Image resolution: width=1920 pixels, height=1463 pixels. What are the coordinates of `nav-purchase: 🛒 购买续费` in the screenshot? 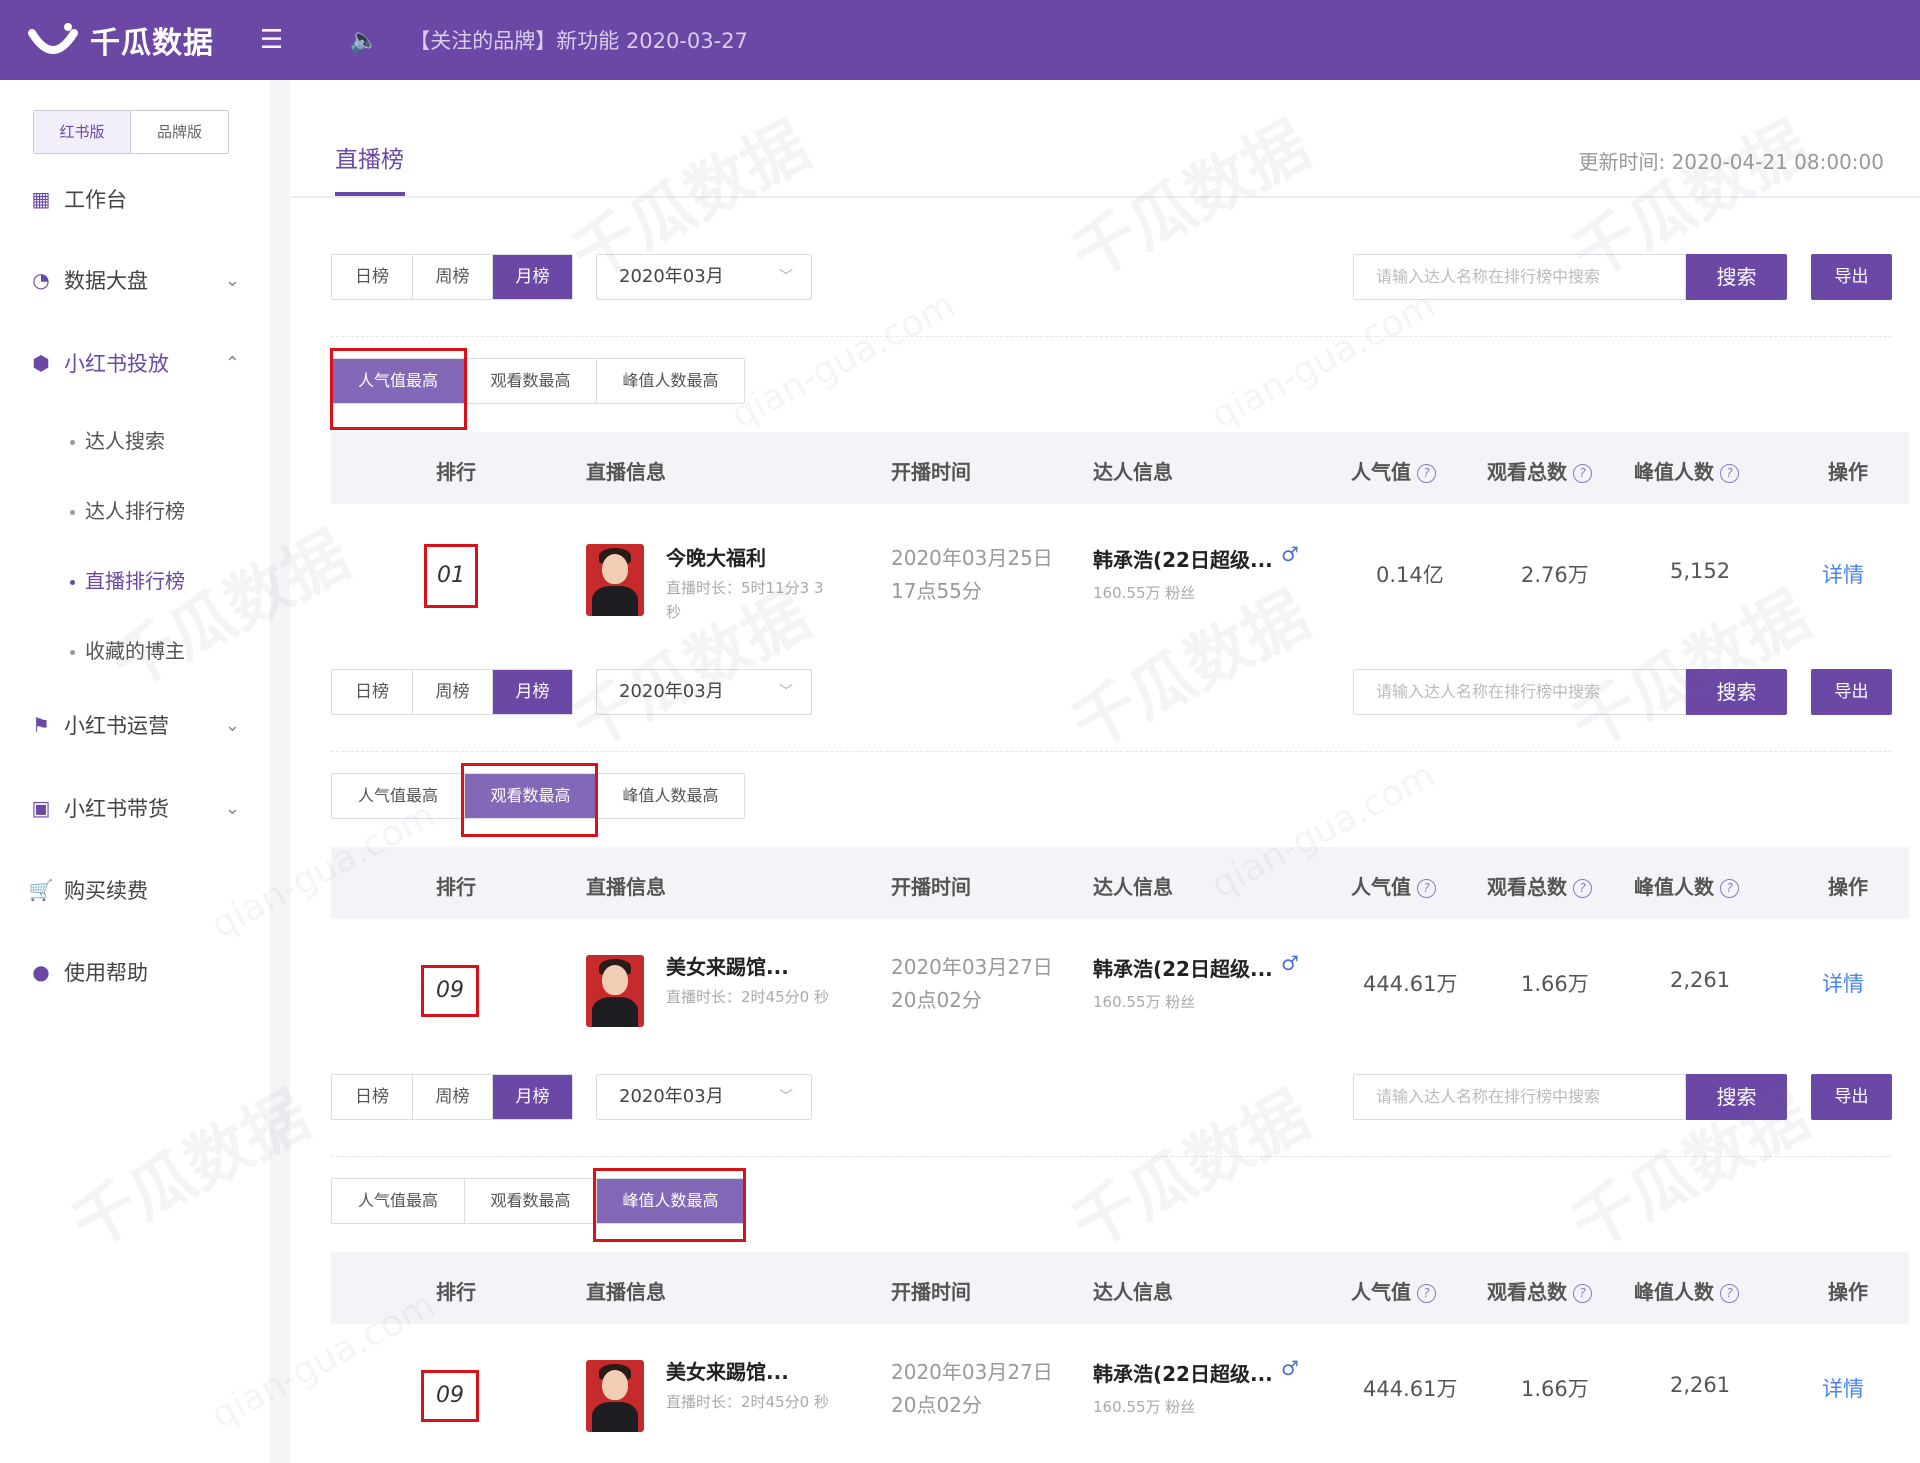 It's located at (134, 890).